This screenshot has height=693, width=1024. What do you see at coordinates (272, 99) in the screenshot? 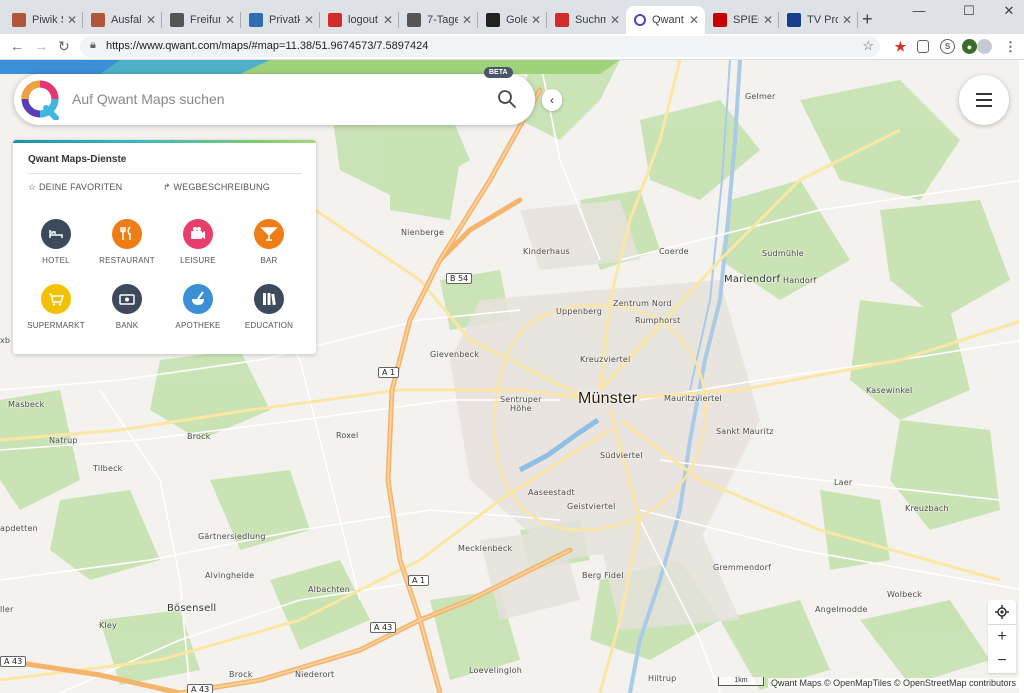
I see `search-input` at bounding box center [272, 99].